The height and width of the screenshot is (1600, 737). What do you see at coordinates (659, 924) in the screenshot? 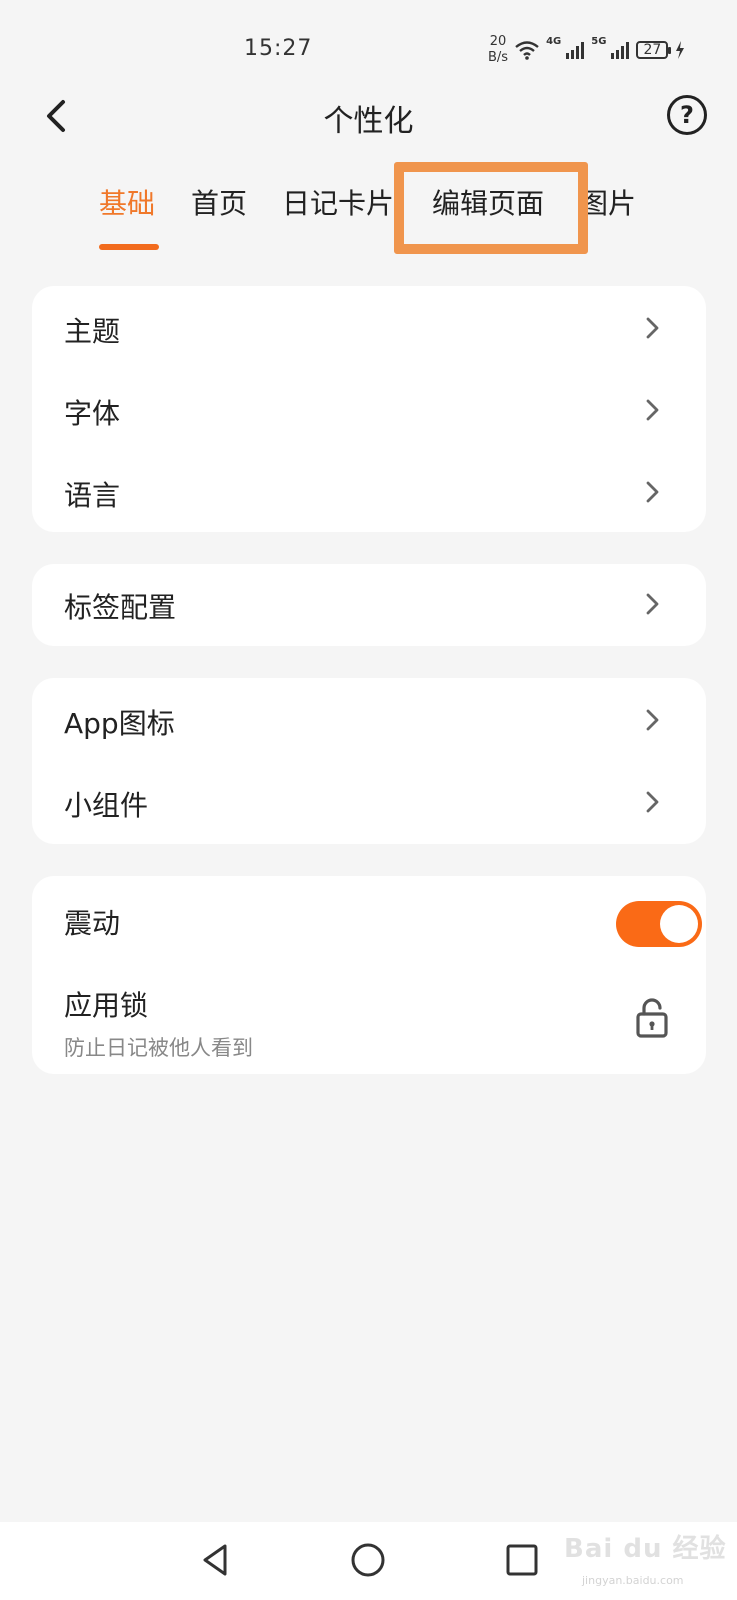
I see `vibration-toggle` at bounding box center [659, 924].